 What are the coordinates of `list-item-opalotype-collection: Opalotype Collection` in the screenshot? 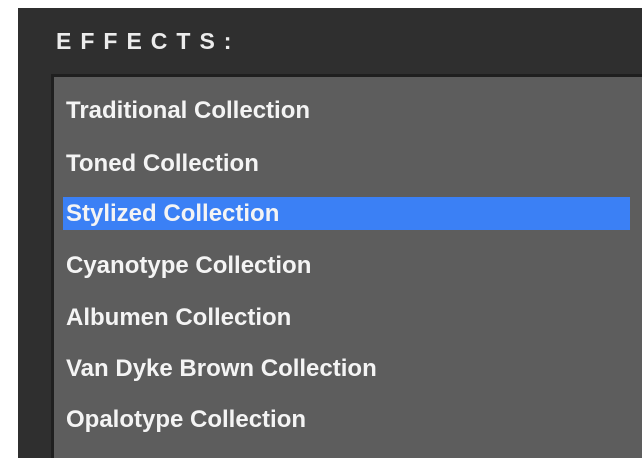 It's located at (186, 419).